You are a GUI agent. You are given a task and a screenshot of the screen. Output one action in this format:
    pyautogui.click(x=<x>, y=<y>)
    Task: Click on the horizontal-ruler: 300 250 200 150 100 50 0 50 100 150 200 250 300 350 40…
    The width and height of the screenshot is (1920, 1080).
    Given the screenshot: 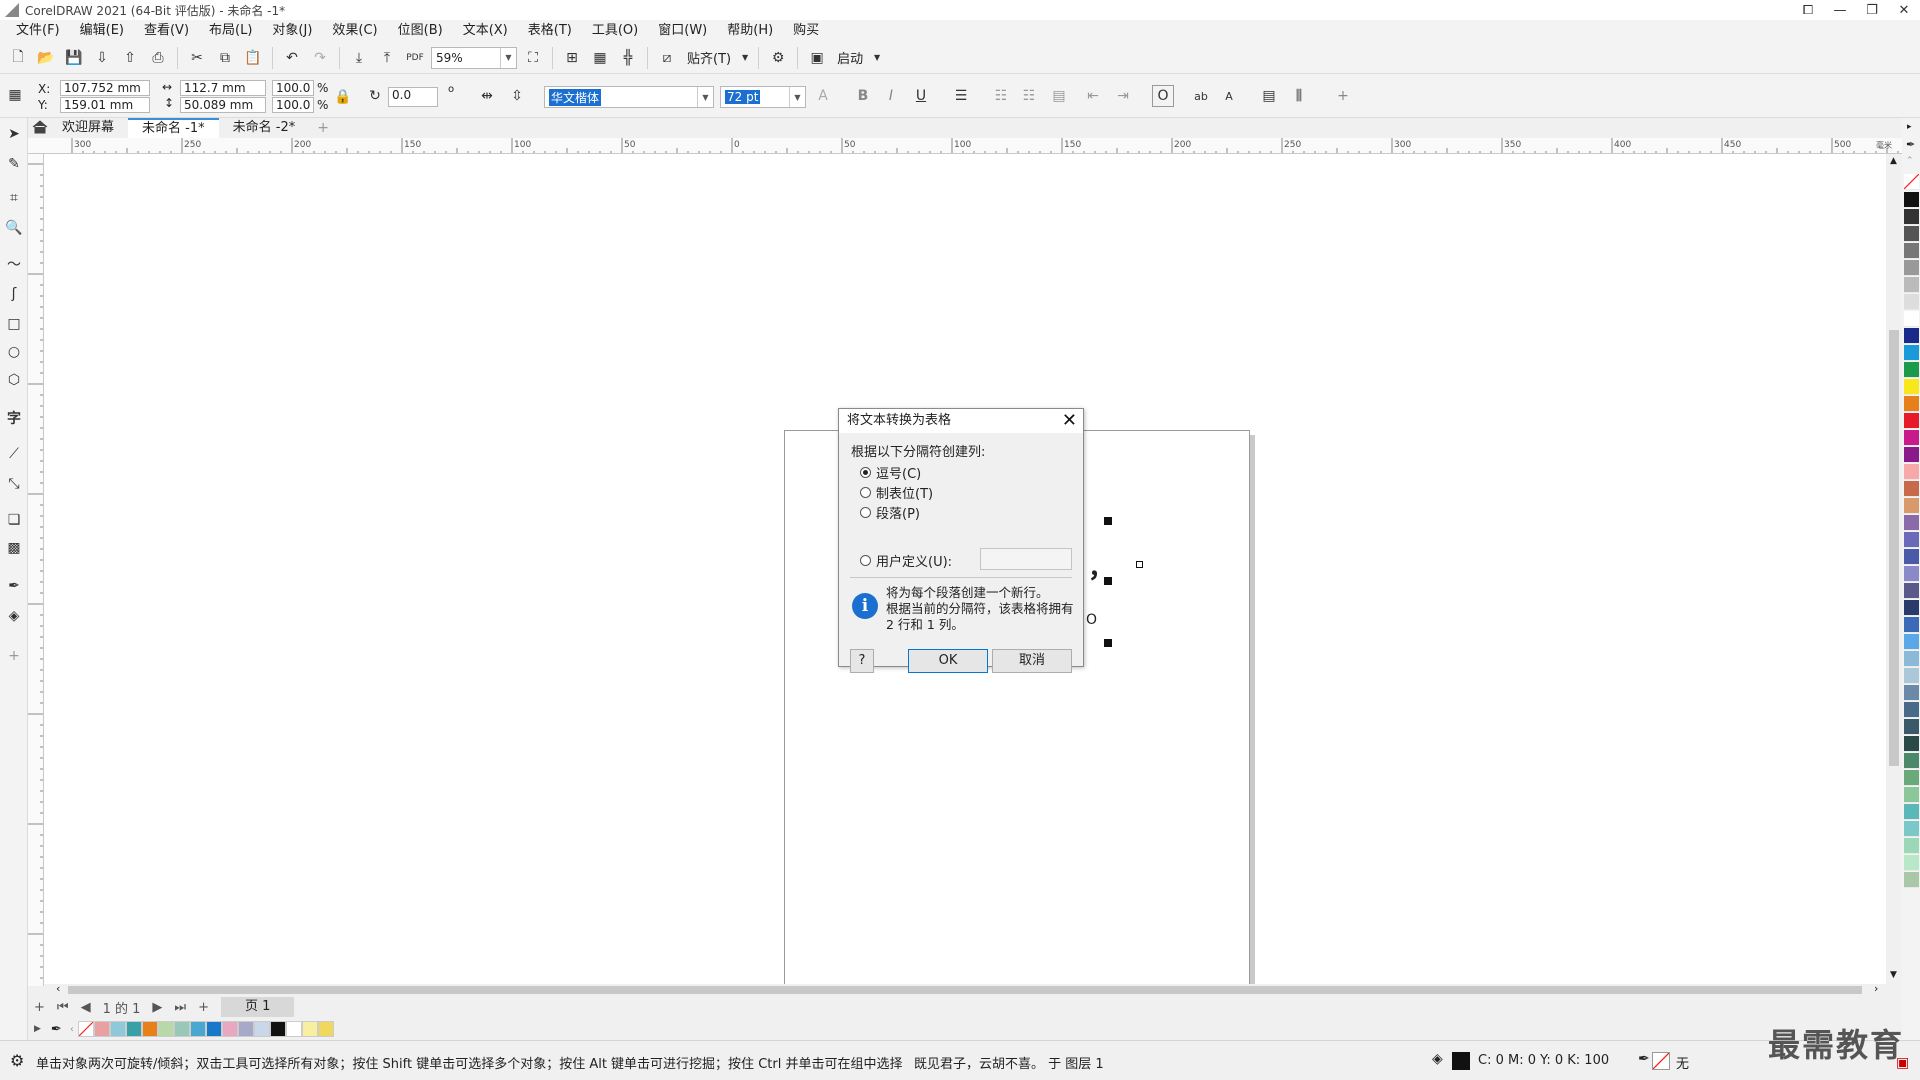 What is the action you would take?
    pyautogui.click(x=970, y=146)
    